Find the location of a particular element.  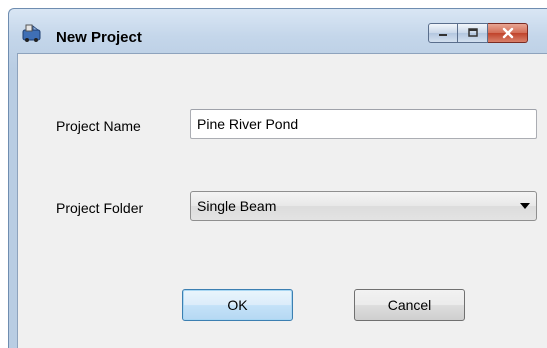

close-button is located at coordinates (508, 33).